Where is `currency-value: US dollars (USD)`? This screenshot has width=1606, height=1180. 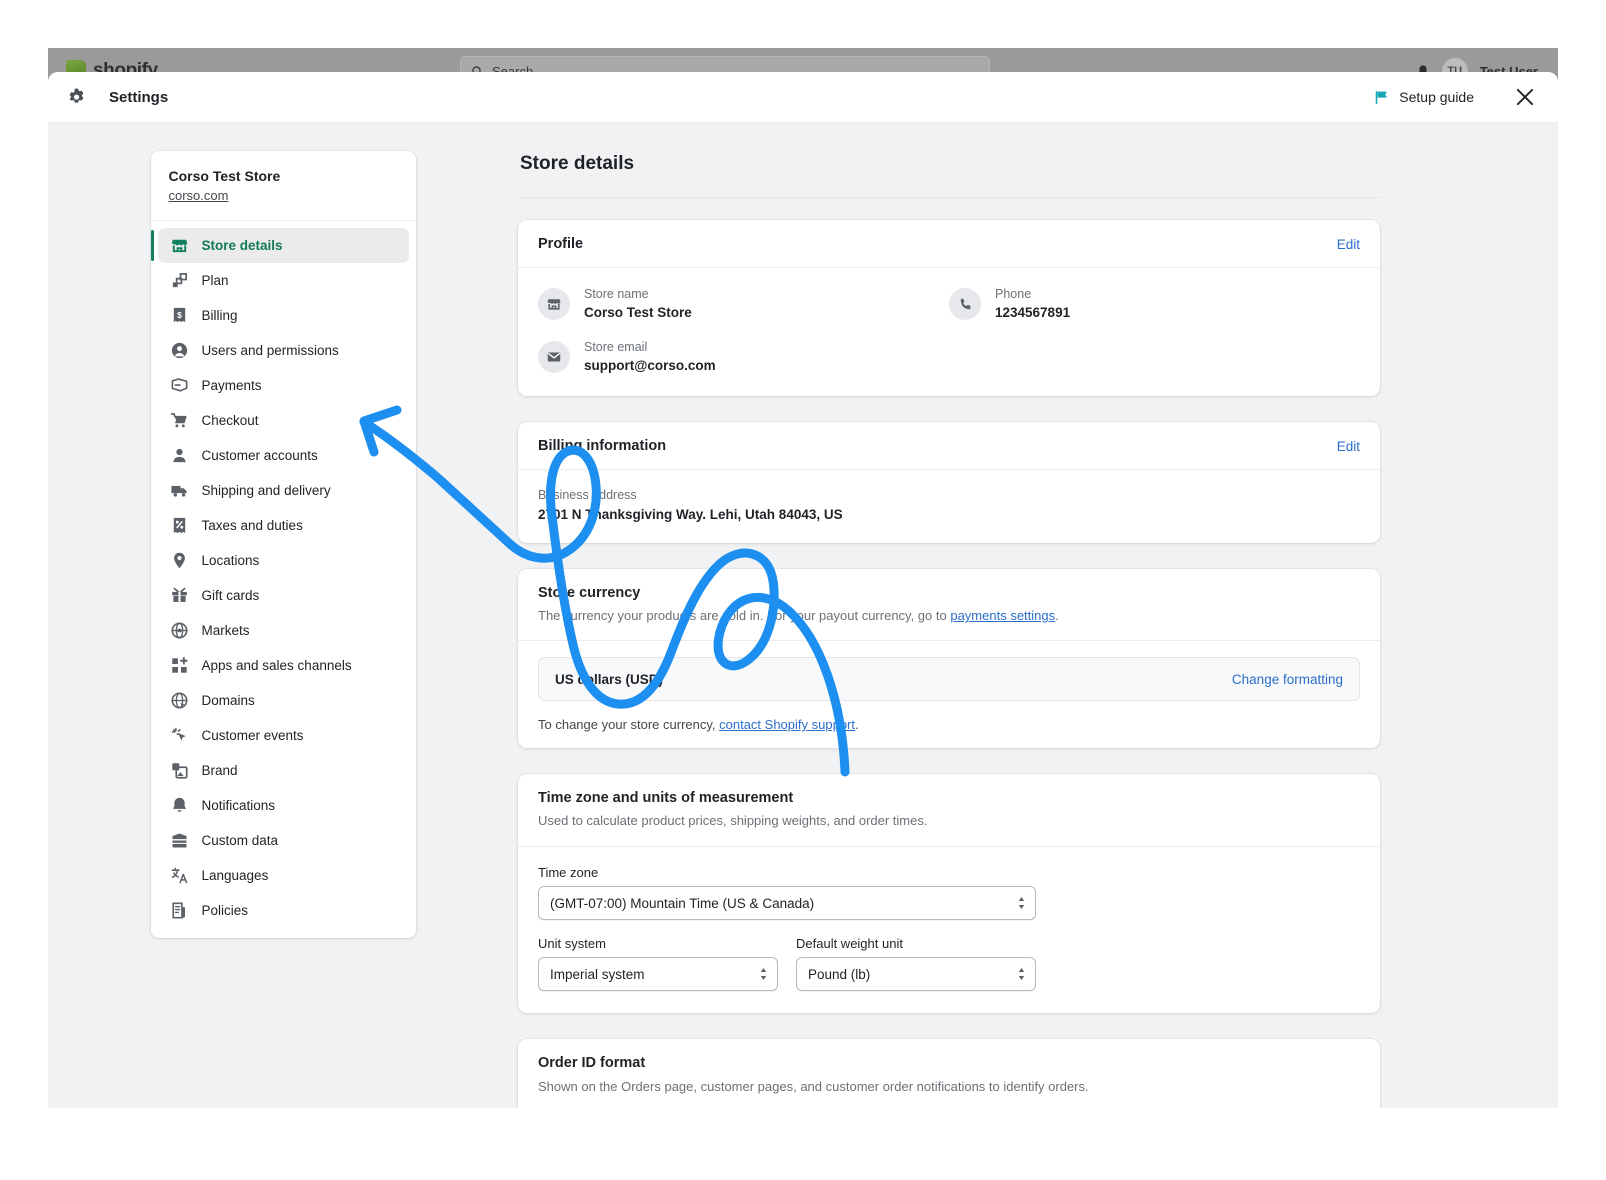
currency-value: US dollars (USD) is located at coordinates (609, 679).